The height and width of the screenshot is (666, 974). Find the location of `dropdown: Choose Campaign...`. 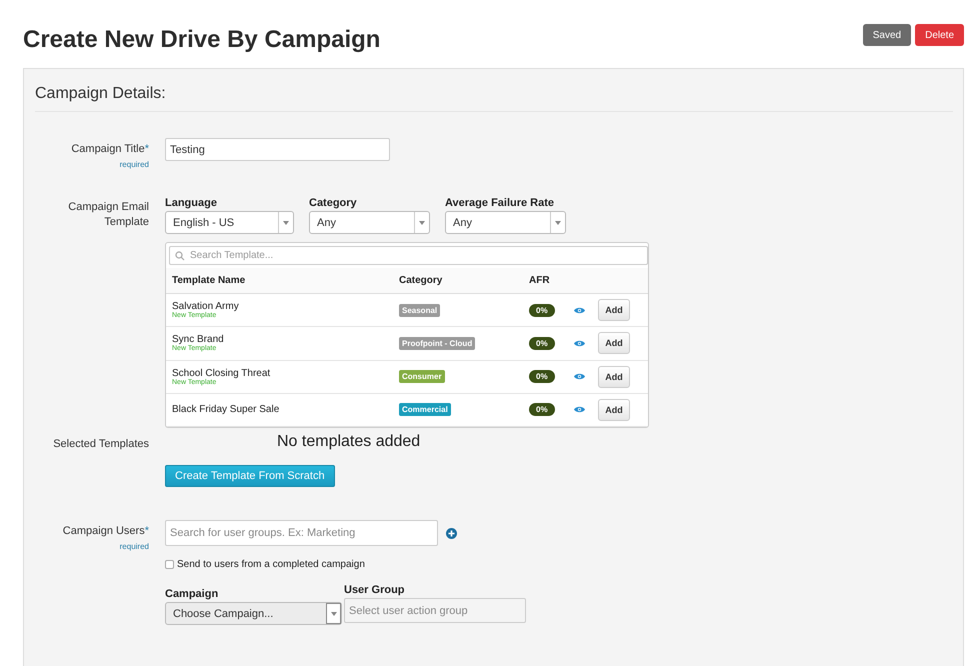

dropdown: Choose Campaign... is located at coordinates (253, 613).